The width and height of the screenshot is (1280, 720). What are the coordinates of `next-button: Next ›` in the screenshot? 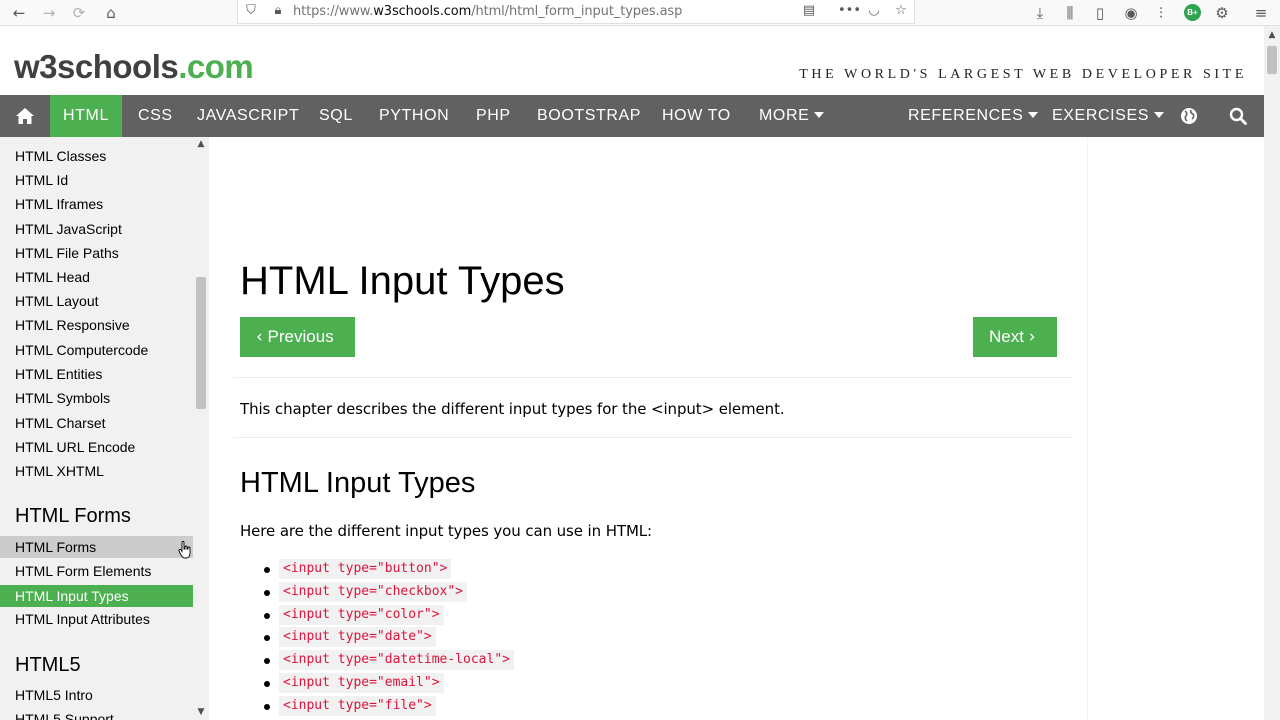 It's located at (1015, 337).